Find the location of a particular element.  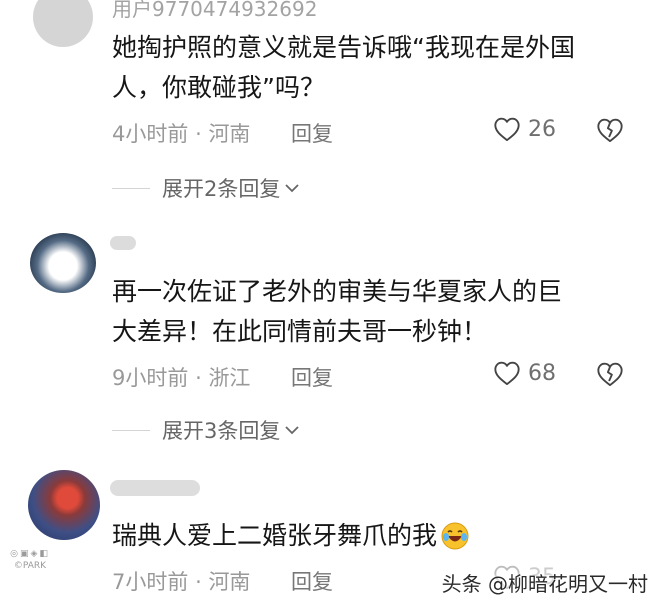

watermark: 头条 @柳暗花明又一村 is located at coordinates (544, 584).